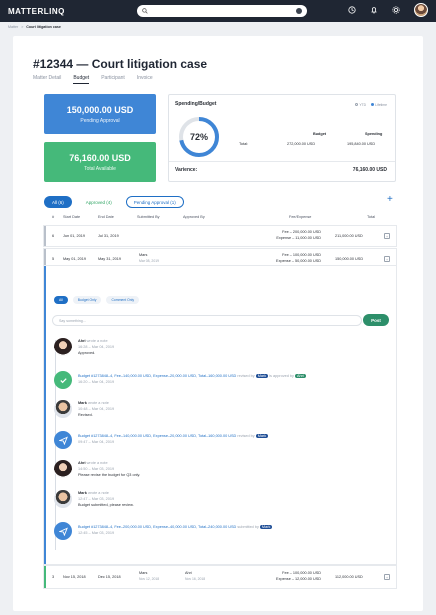 Image resolution: width=436 pixels, height=615 pixels. I want to click on pending-label: Pending Approval, so click(100, 120).